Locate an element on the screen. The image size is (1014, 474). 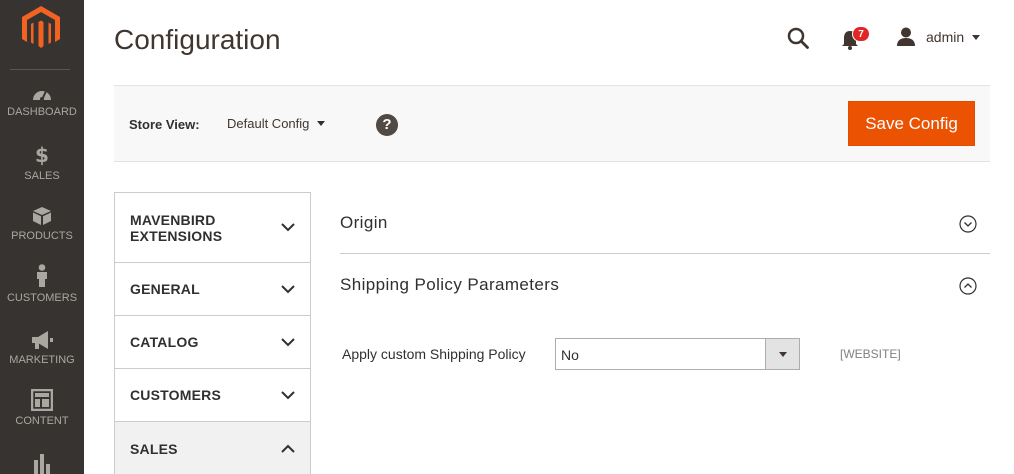
section-origin-title: Origin is located at coordinates (364, 223).